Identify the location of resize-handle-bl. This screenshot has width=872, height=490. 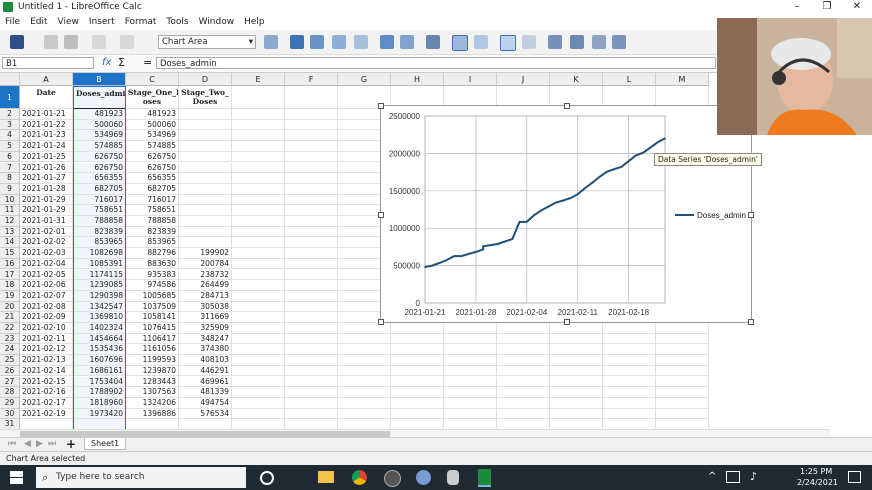
(381, 322).